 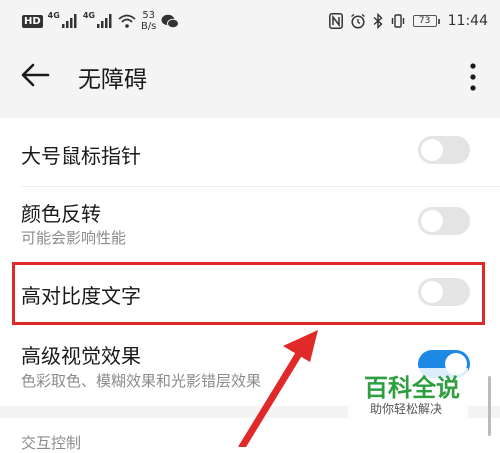 I want to click on watermark-logo: 百科全说 助你轻松解决, so click(x=408, y=395).